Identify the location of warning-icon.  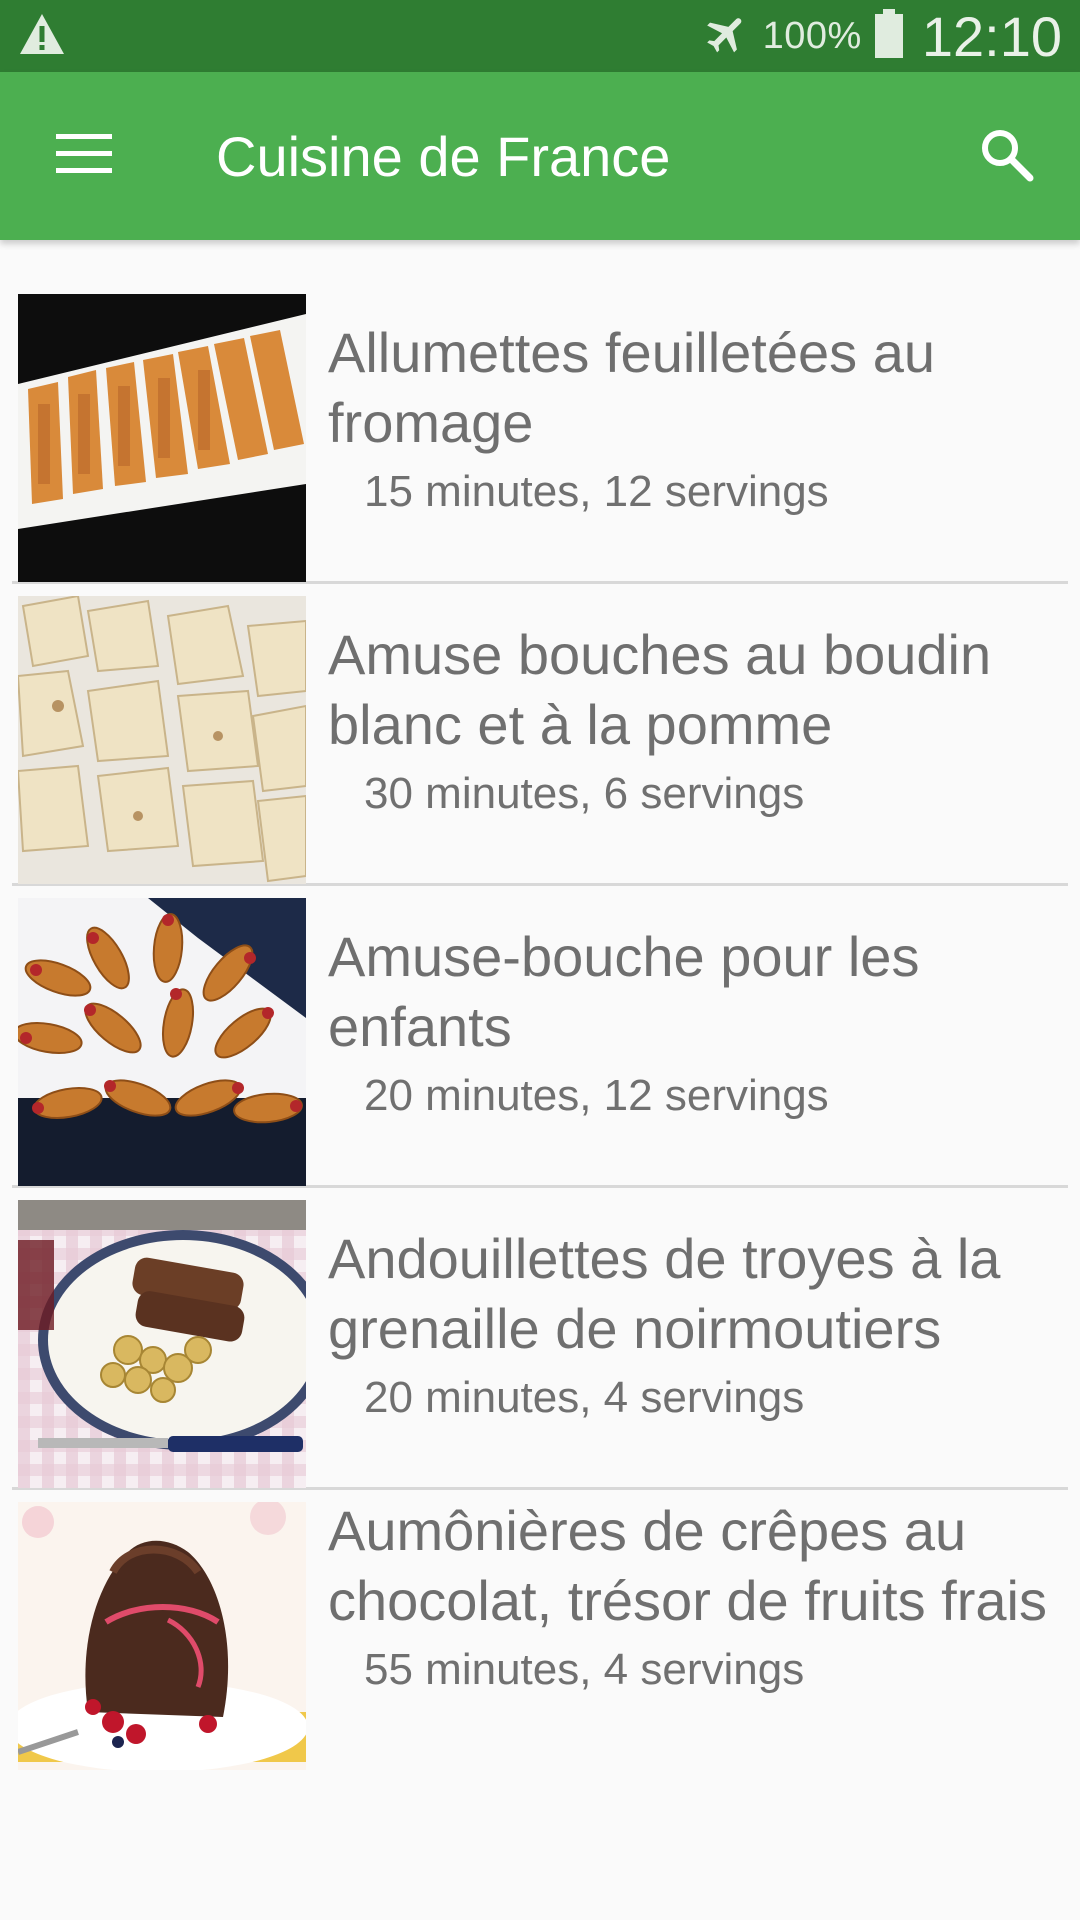
(42, 36).